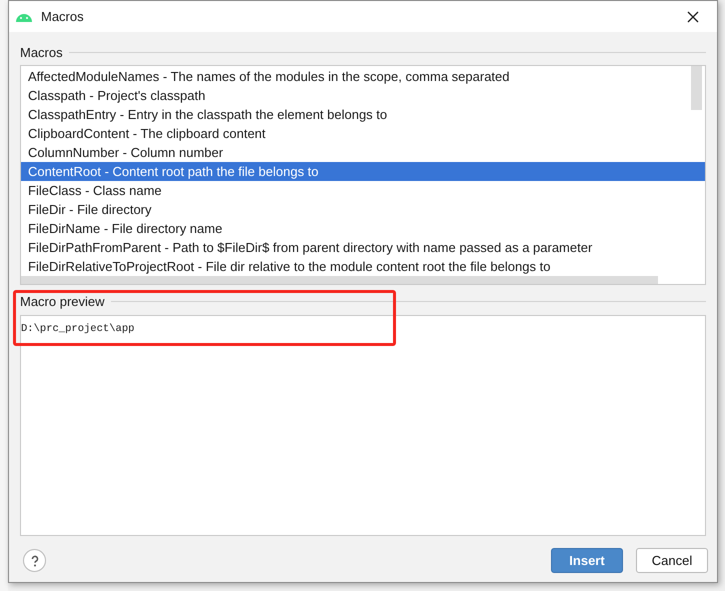 This screenshot has width=725, height=591. Describe the element at coordinates (363, 133) in the screenshot. I see `macro-item: ClipboardContent - The clipboard content` at that location.